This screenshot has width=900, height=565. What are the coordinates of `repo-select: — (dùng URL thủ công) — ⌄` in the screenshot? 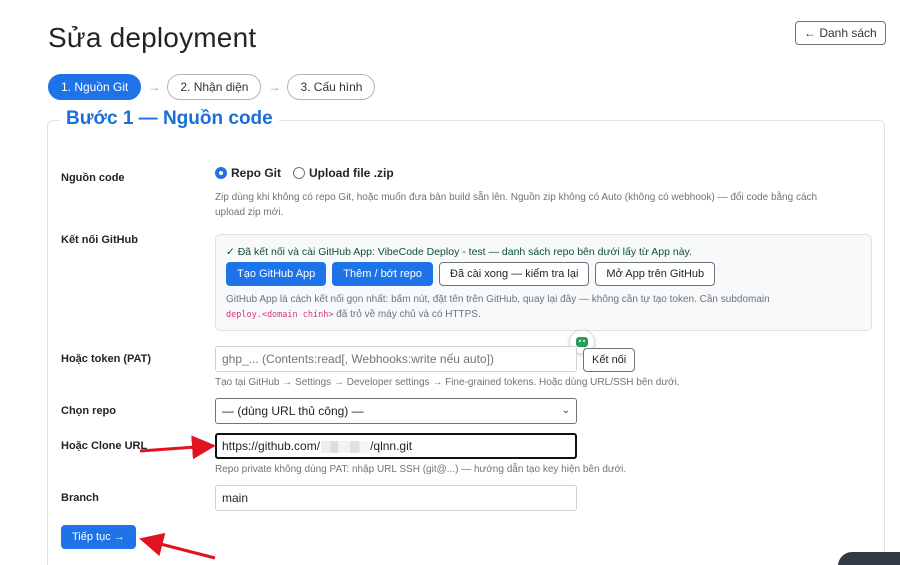 It's located at (396, 411).